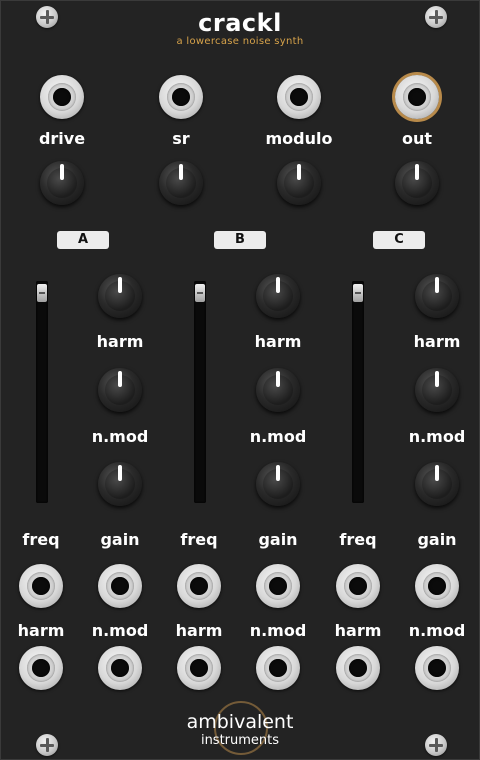 The width and height of the screenshot is (480, 760). What do you see at coordinates (278, 484) in the screenshot?
I see `voice-b-gain-knob` at bounding box center [278, 484].